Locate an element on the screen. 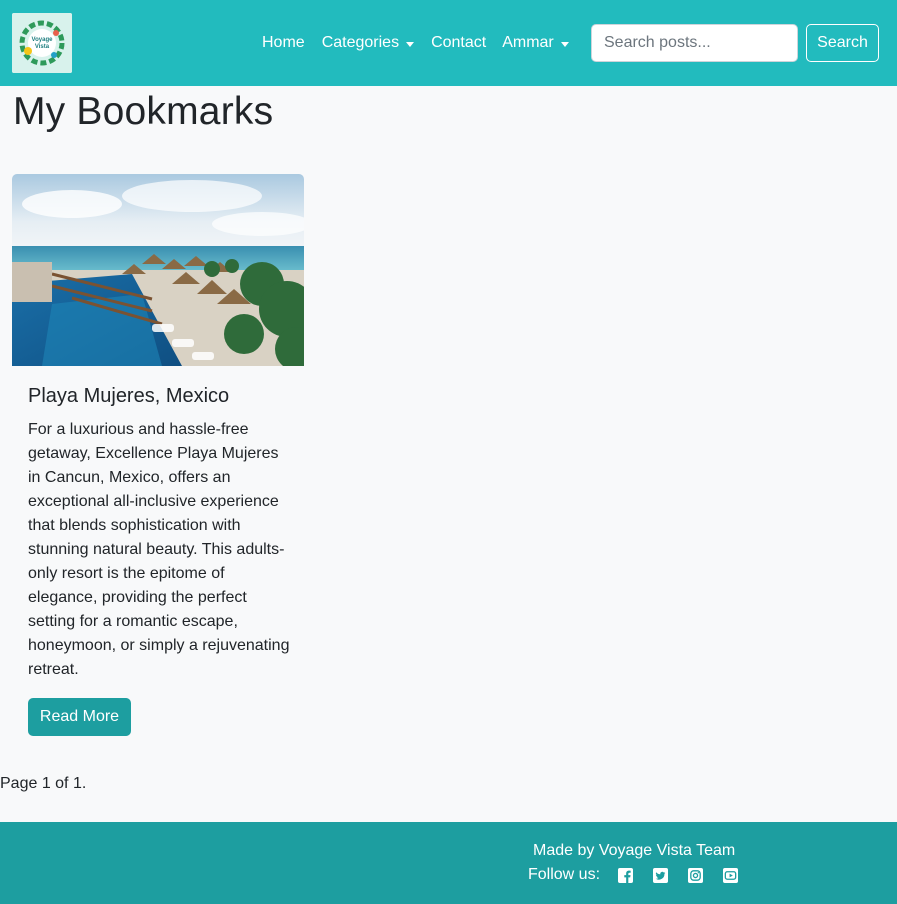  pagination-text: Page 1 of 1. is located at coordinates (43, 783).